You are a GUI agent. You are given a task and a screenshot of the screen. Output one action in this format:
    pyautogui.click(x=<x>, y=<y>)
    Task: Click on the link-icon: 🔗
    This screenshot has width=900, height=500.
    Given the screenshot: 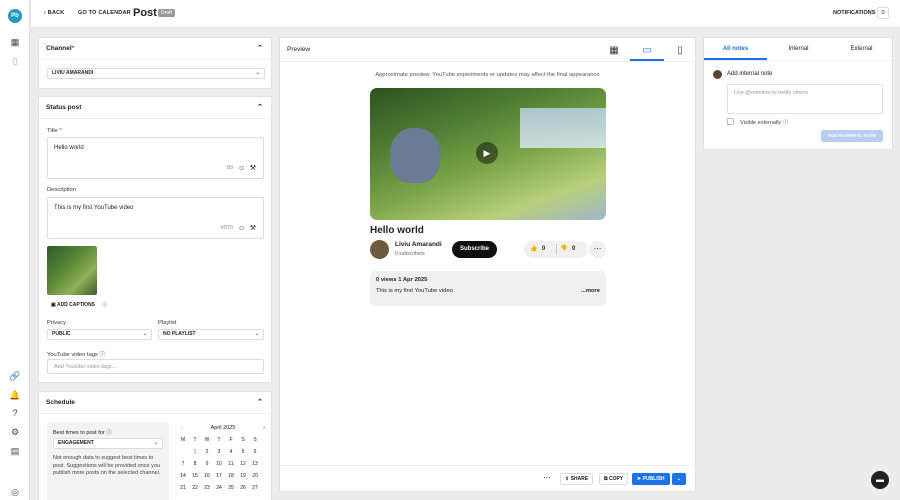 What is the action you would take?
    pyautogui.click(x=15, y=376)
    